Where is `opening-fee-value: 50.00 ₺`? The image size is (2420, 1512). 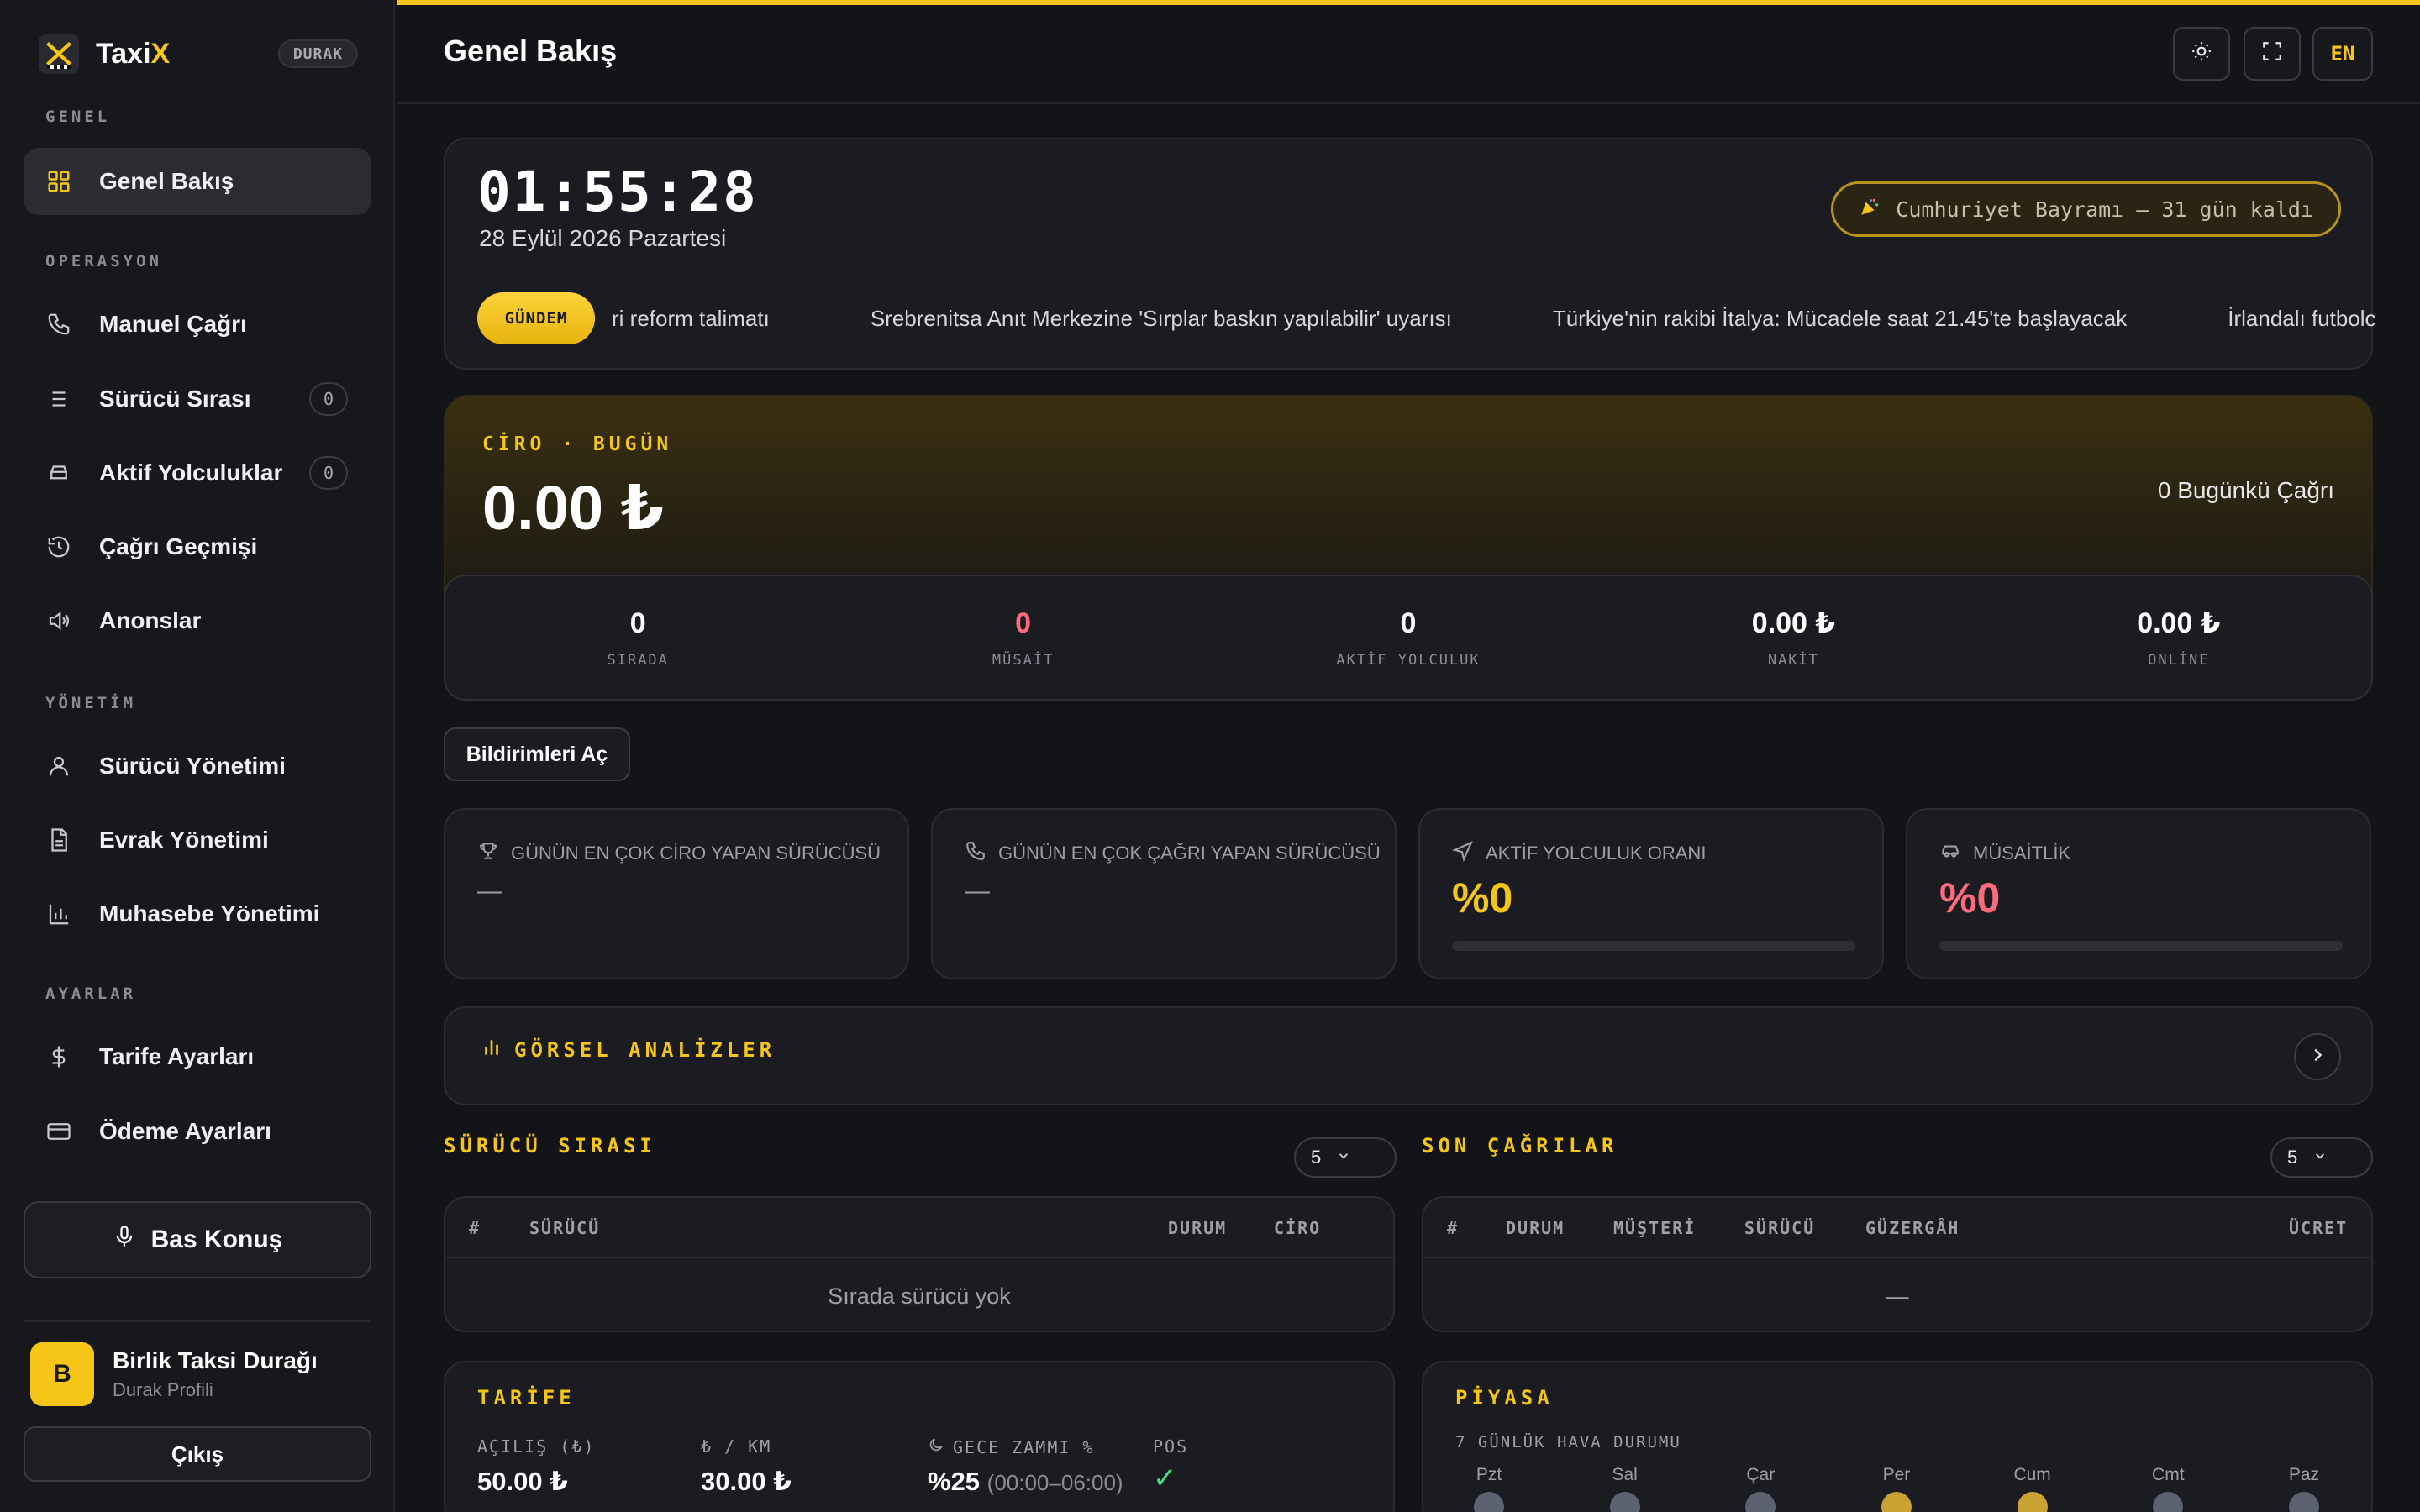
opening-fee-value: 50.00 ₺ is located at coordinates (522, 1481).